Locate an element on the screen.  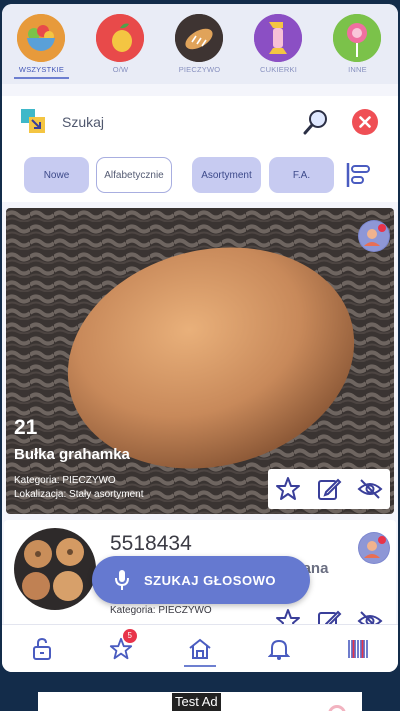
voice-search-label: SZUKAJ GŁOSOWO is located at coordinates (210, 580).